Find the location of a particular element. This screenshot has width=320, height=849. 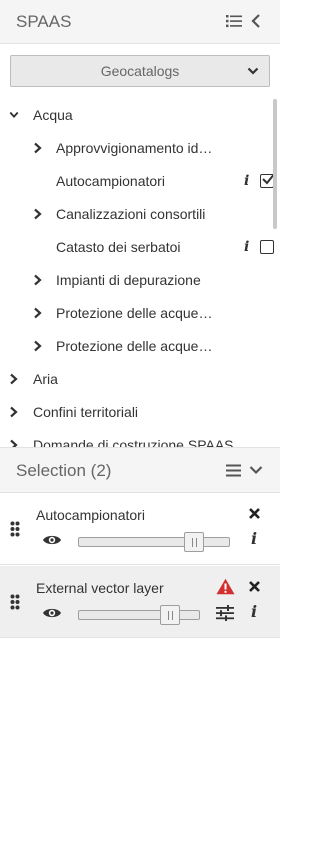

tree-node-aria: Aria is located at coordinates (135, 378).